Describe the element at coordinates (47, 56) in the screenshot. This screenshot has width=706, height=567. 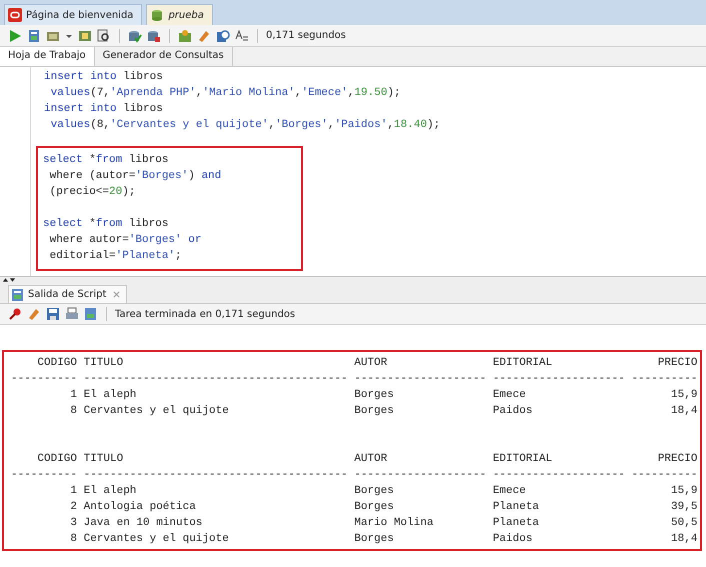
I see `editor-tab: Hoja de Trabajo` at that location.